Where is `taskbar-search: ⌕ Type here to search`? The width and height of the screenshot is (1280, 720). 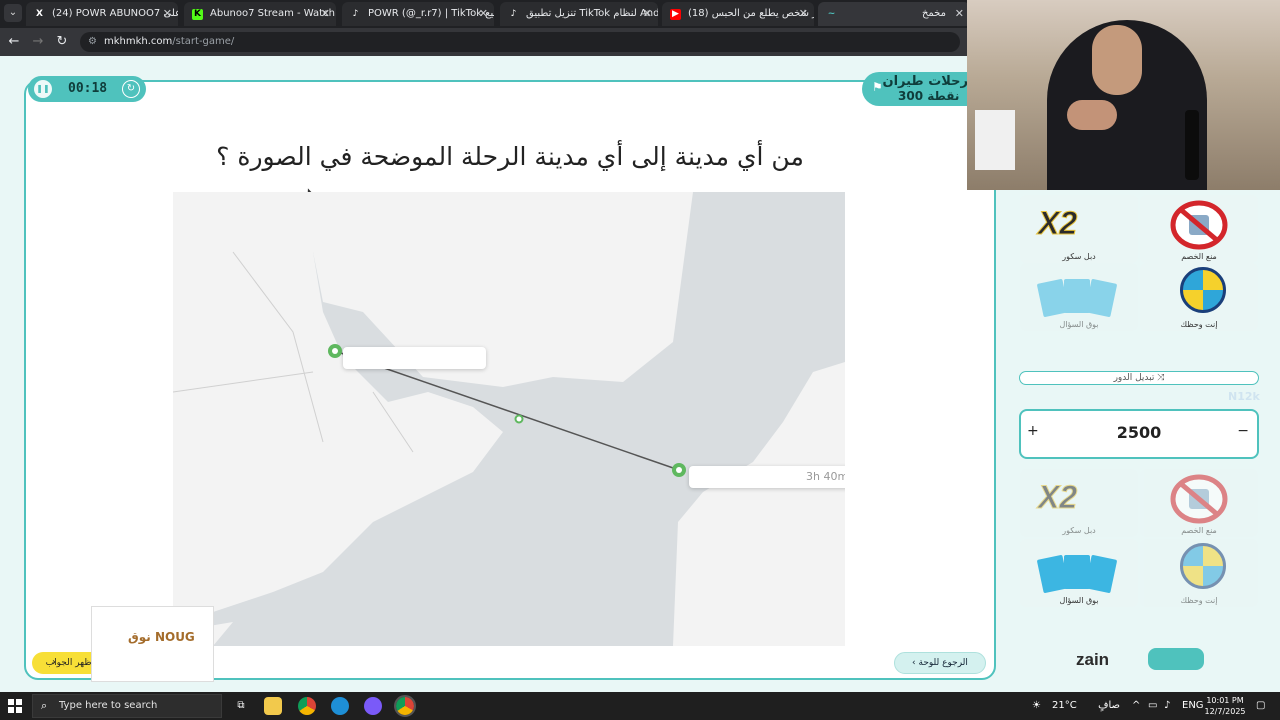 taskbar-search: ⌕ Type here to search is located at coordinates (127, 706).